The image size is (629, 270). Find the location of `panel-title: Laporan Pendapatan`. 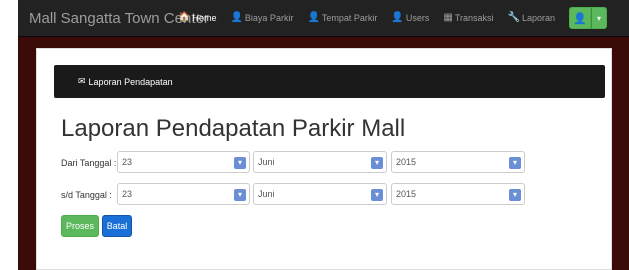

panel-title: Laporan Pendapatan is located at coordinates (130, 81).